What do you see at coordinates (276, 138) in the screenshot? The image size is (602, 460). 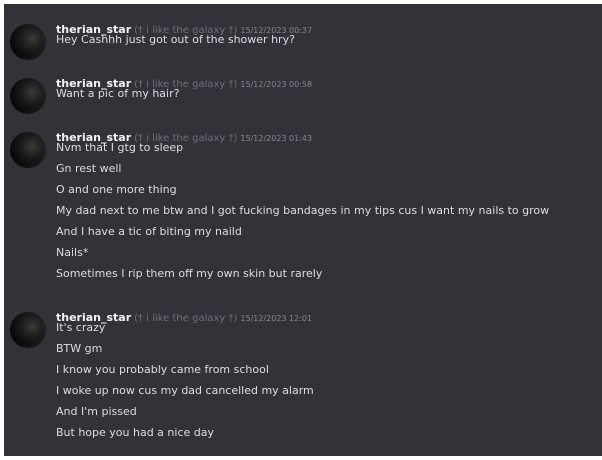 I see `timestamp: 15/12/2023 01:43` at bounding box center [276, 138].